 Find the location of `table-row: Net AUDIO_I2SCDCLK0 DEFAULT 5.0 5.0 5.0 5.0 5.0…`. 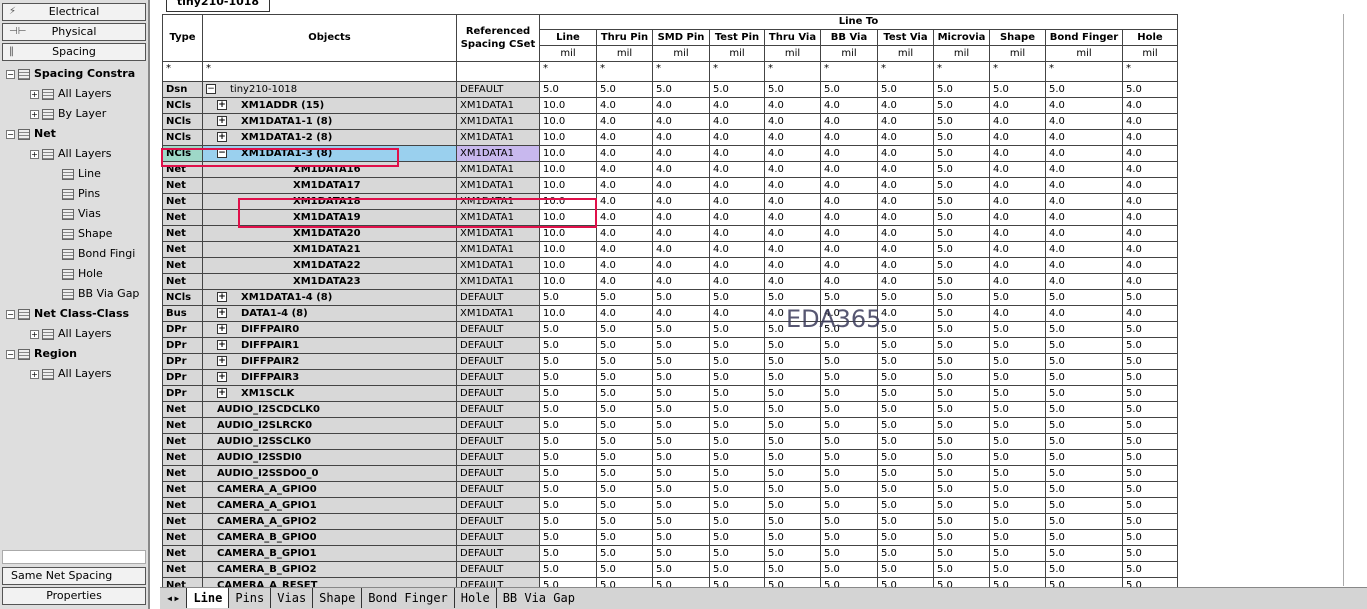

table-row: Net AUDIO_I2SCDCLK0 DEFAULT 5.0 5.0 5.0 5.0 5.0… is located at coordinates (670, 409).